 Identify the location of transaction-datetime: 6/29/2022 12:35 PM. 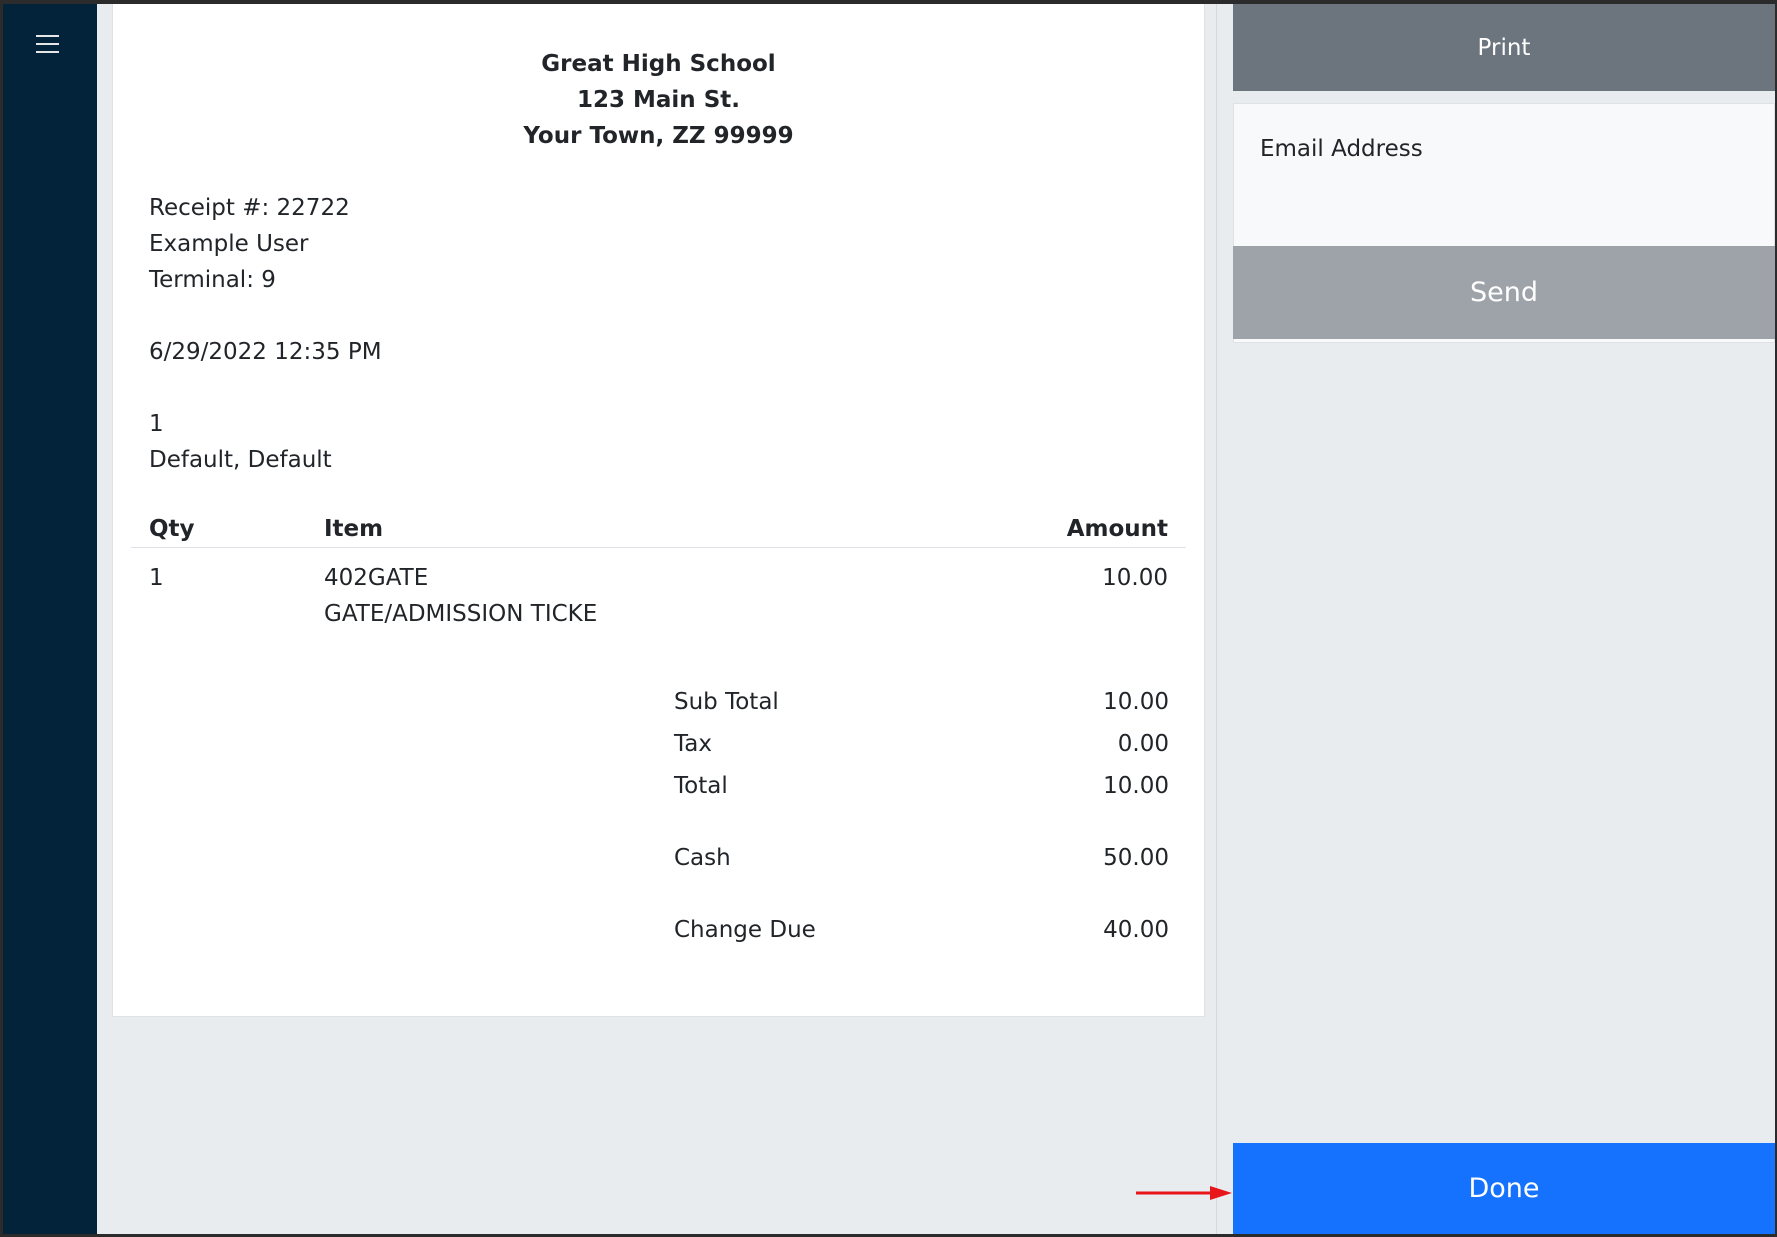
(265, 352).